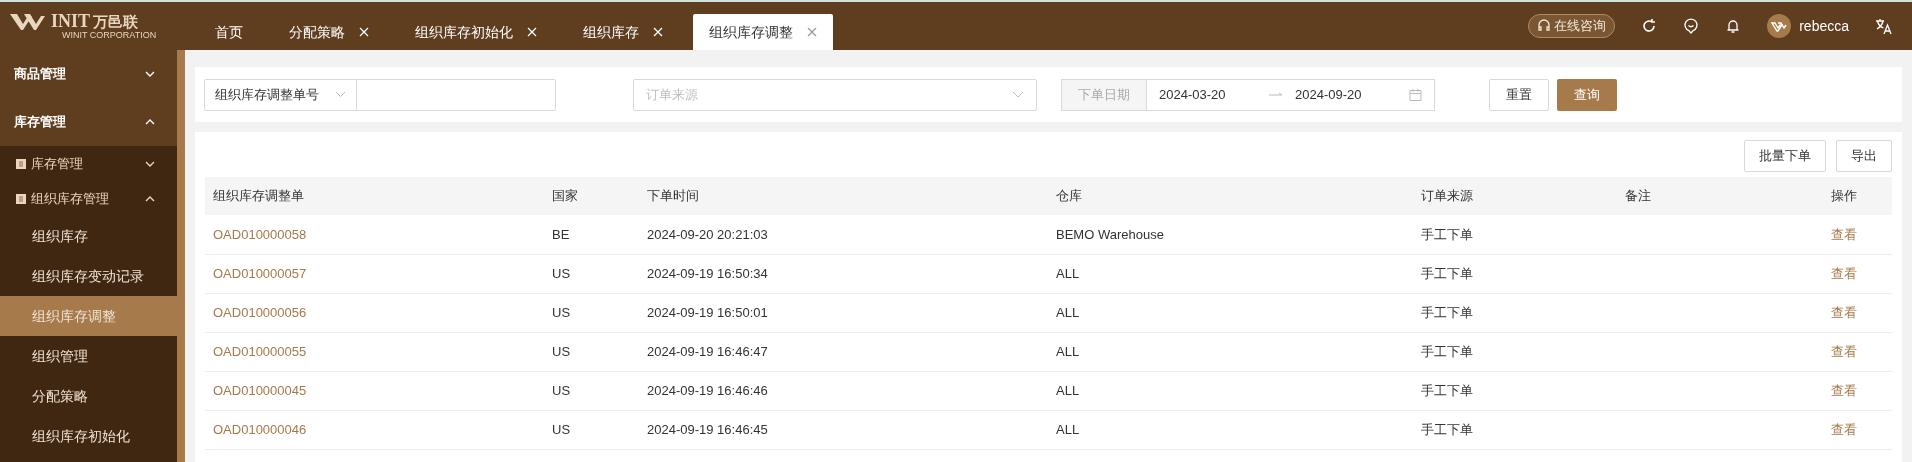  I want to click on table-cell: BEMO Warehouse, so click(1110, 234).